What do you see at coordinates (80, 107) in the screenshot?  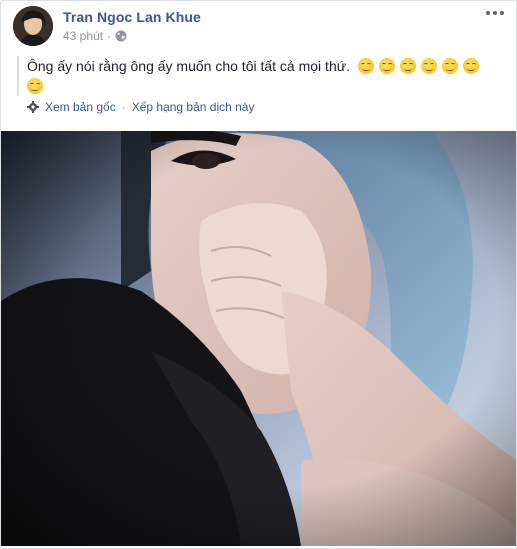 I see `see-original-link: Xem bản gốc` at bounding box center [80, 107].